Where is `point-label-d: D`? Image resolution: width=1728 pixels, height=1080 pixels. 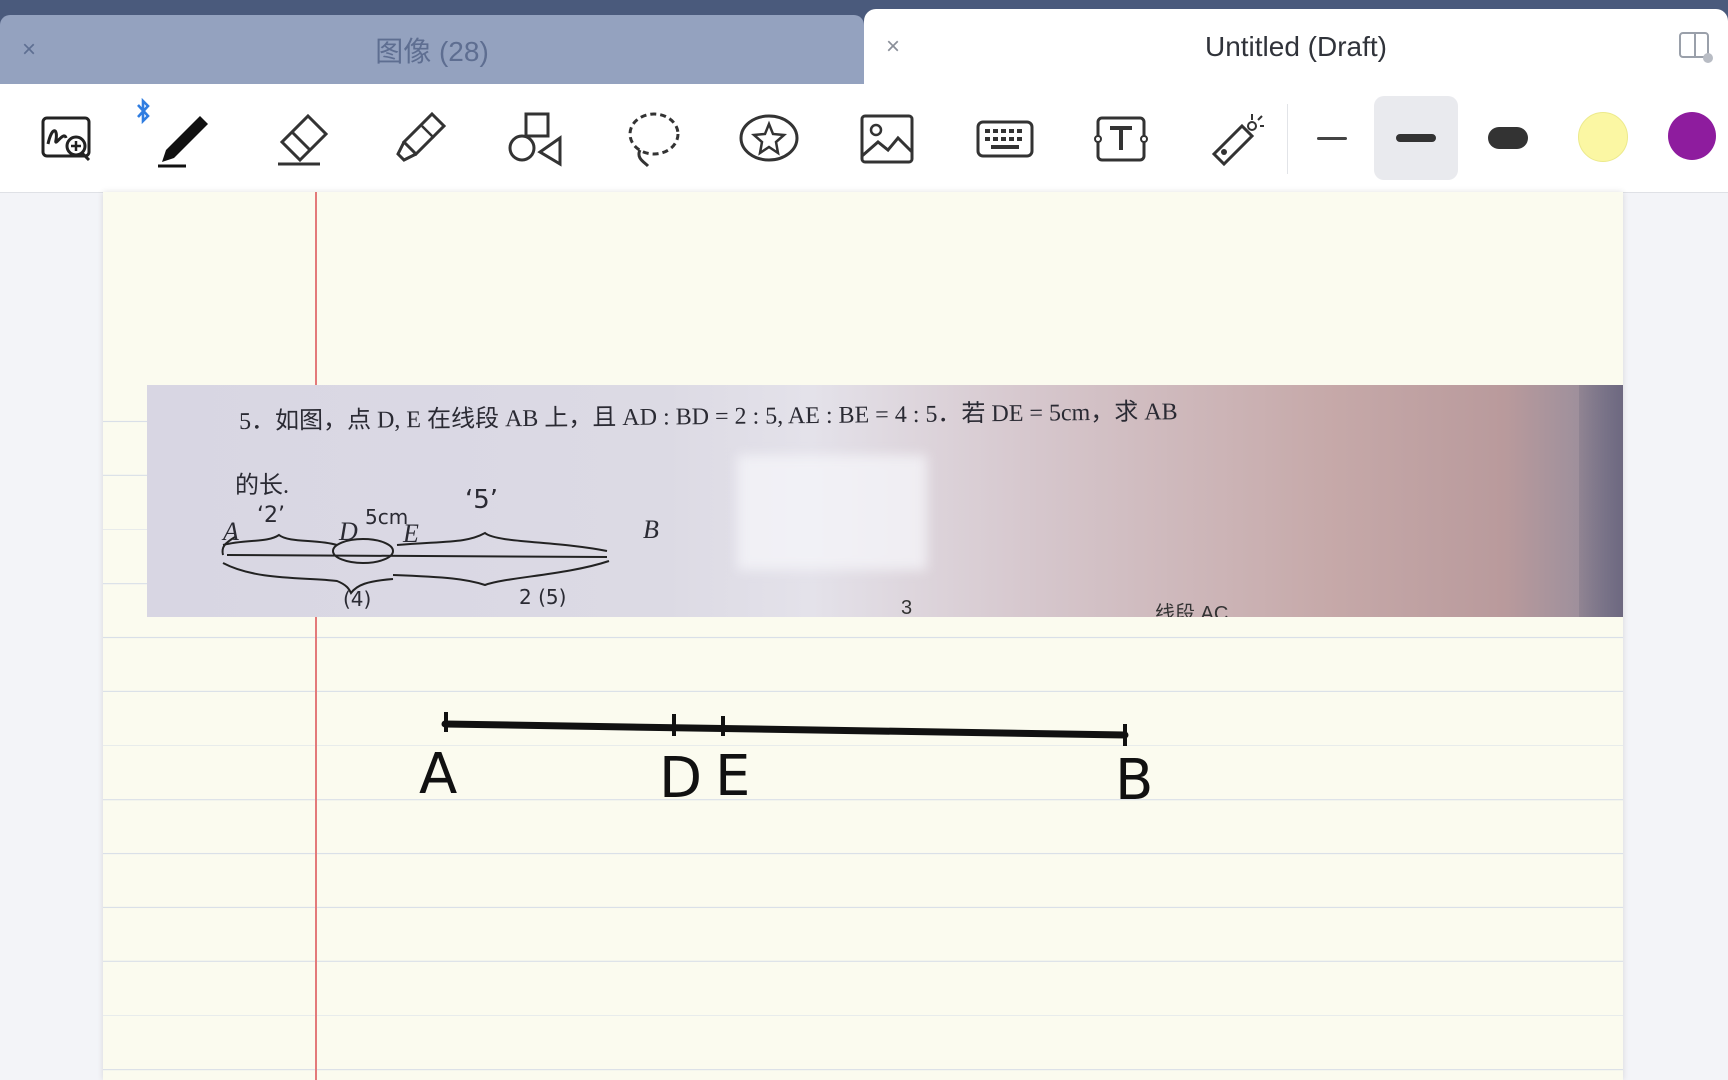 point-label-d: D is located at coordinates (681, 778).